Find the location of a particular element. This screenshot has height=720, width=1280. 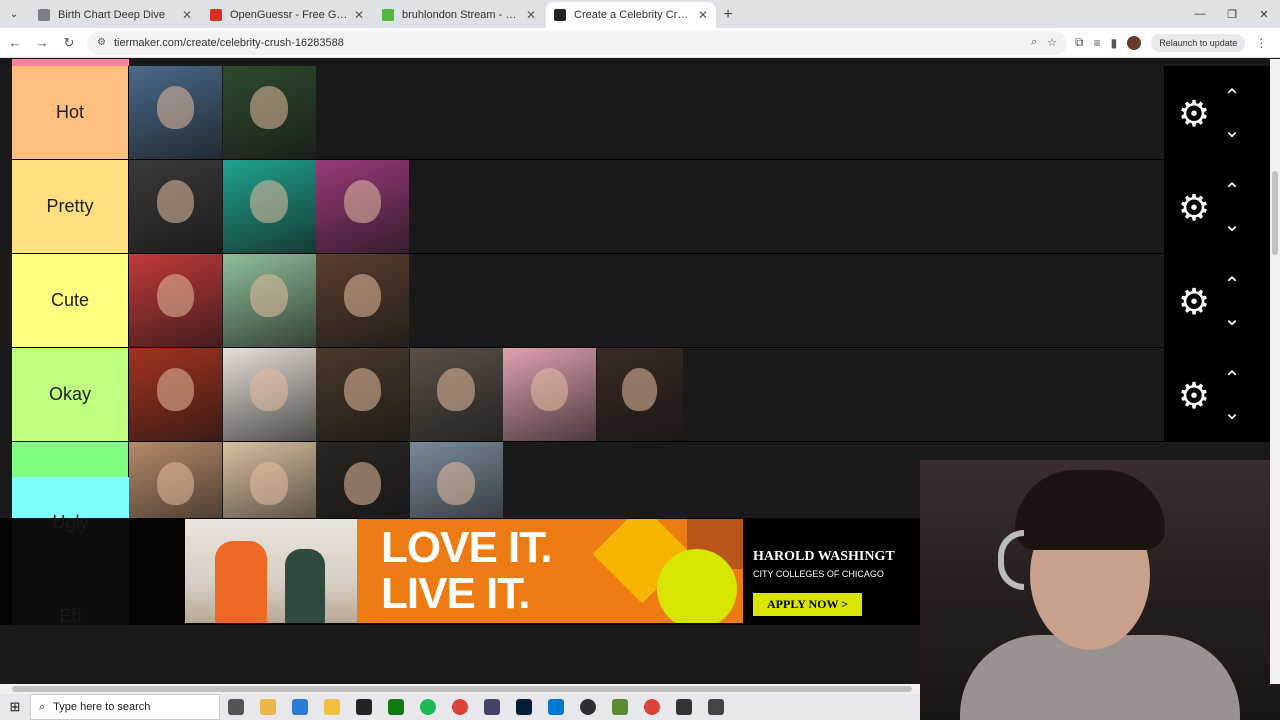

tier-label: Hot is located at coordinates (70, 112).